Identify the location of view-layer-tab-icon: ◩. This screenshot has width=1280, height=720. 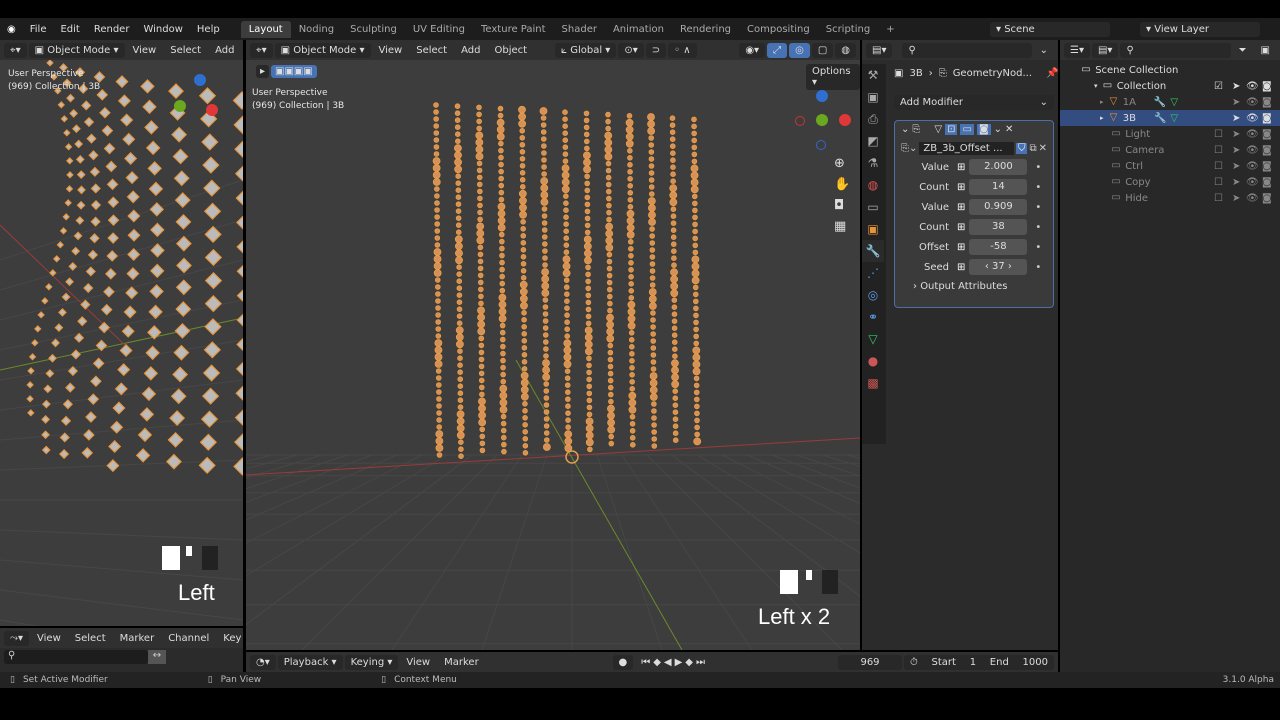
(873, 141).